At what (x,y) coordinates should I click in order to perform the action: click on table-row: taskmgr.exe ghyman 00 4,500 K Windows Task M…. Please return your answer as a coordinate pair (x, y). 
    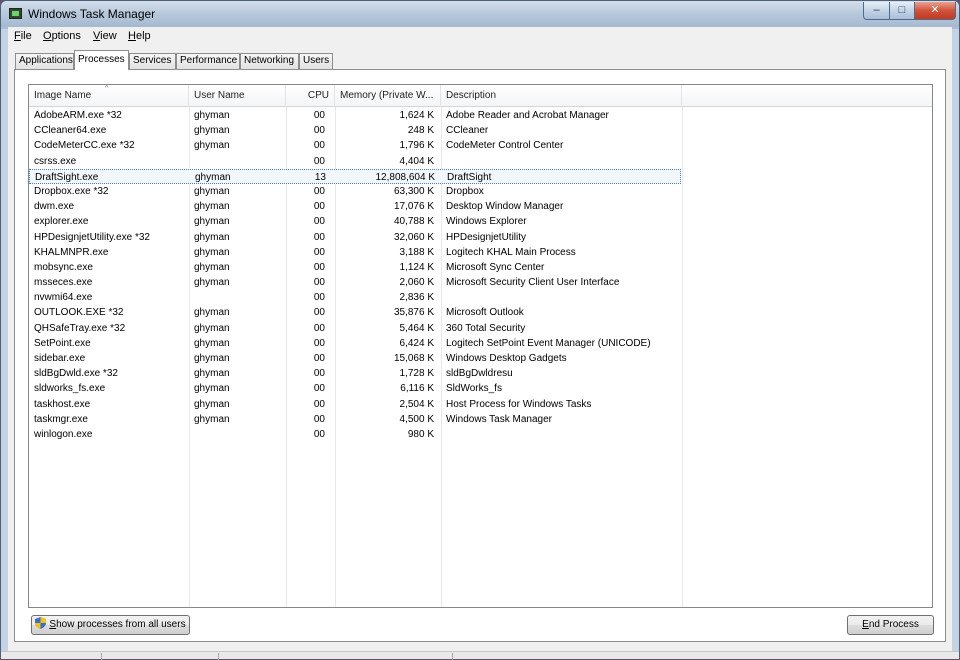
    Looking at the image, I should click on (355, 419).